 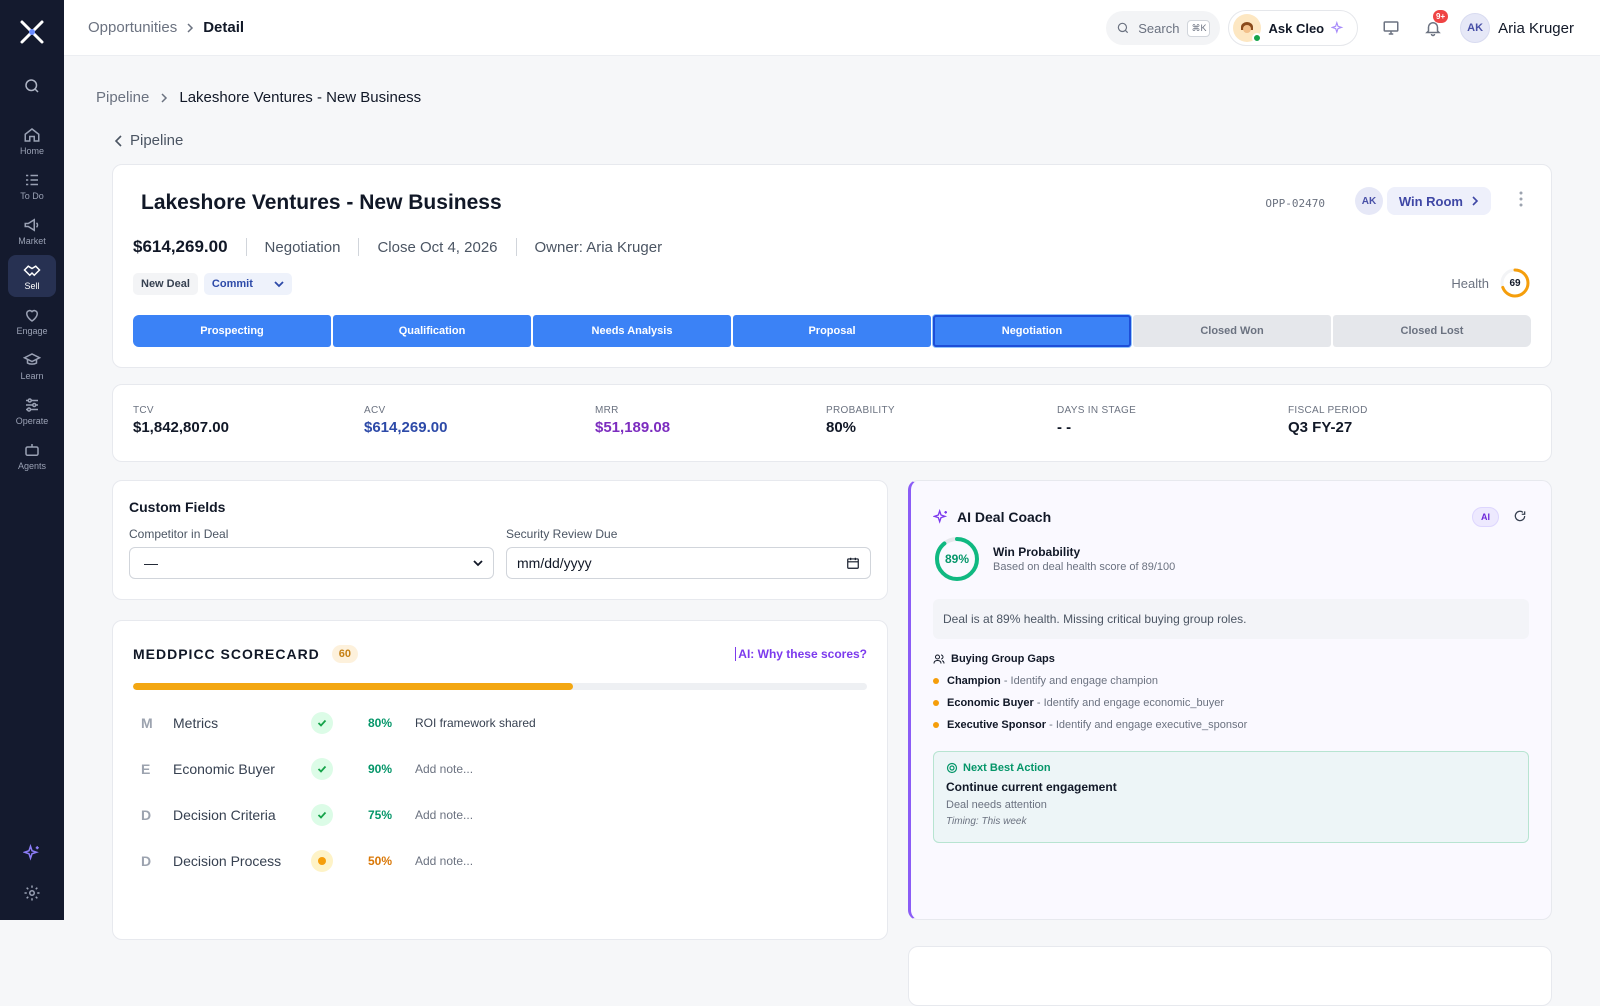 What do you see at coordinates (32, 86) in the screenshot?
I see `sidebar-search-button` at bounding box center [32, 86].